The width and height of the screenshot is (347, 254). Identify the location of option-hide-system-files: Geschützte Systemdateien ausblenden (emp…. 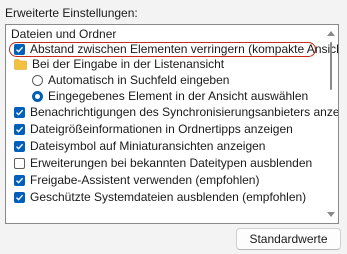
(160, 197).